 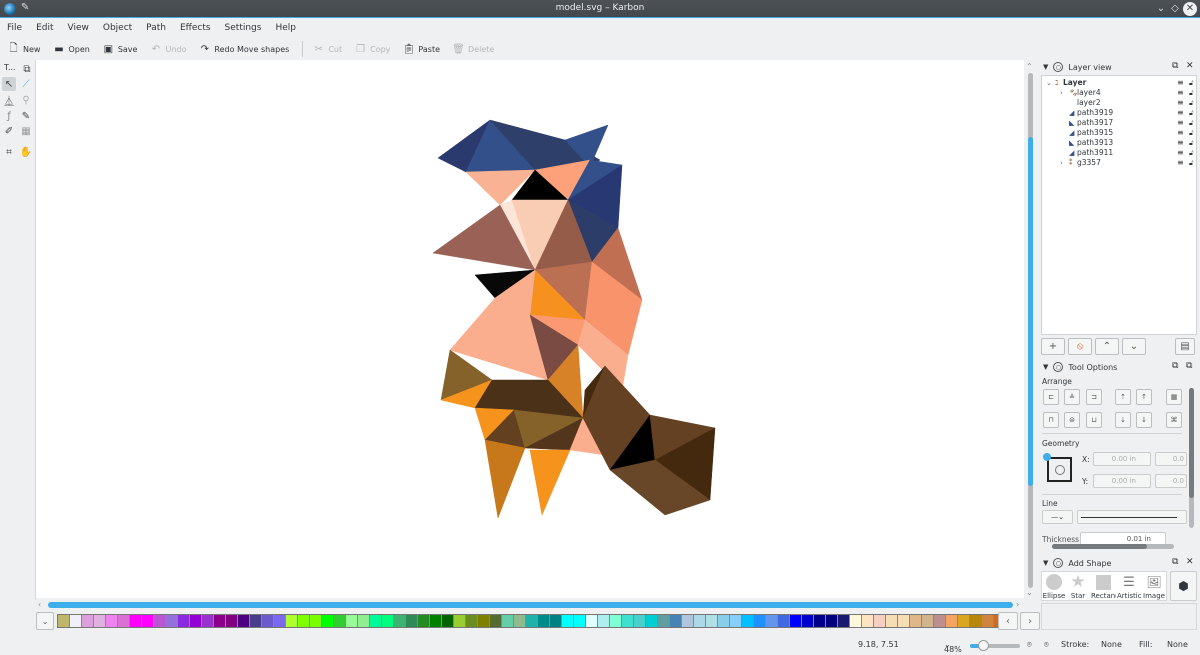 What do you see at coordinates (328, 49) in the screenshot?
I see `cut-button: ✂ Cut` at bounding box center [328, 49].